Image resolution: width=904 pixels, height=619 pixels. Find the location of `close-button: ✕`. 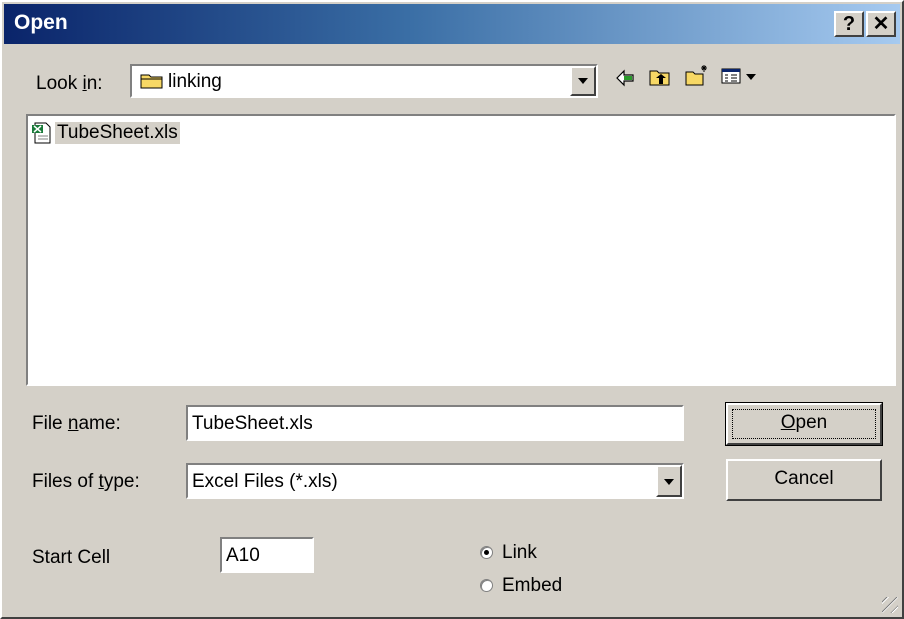

close-button: ✕ is located at coordinates (881, 24).